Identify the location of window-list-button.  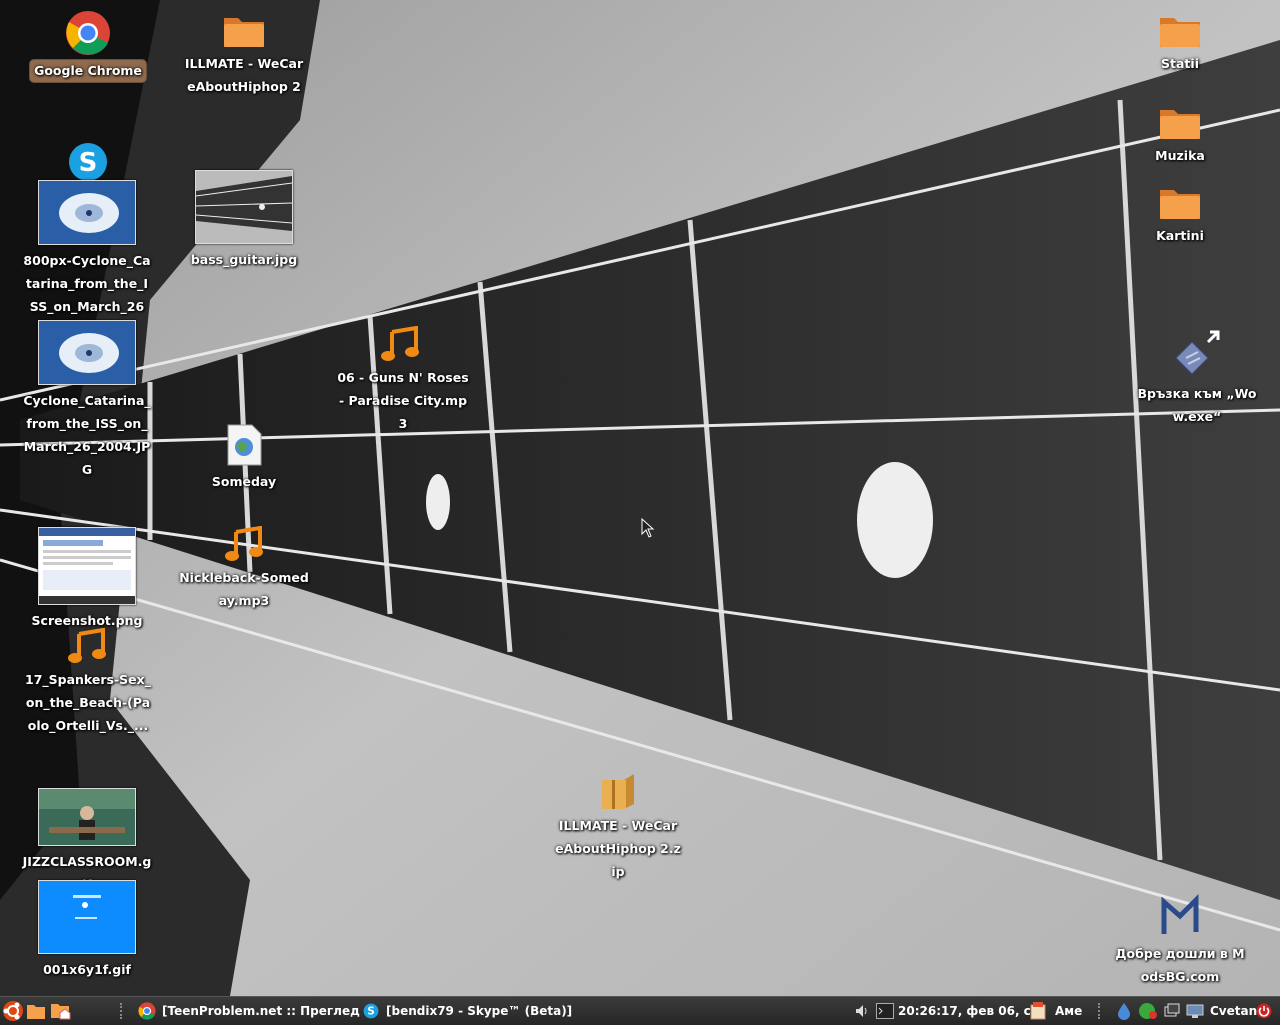
(1172, 1011).